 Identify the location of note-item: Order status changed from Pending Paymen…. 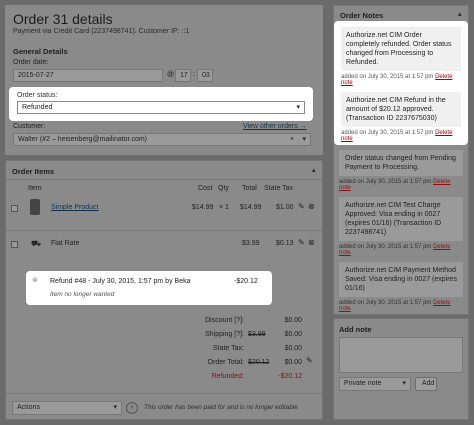
(401, 170).